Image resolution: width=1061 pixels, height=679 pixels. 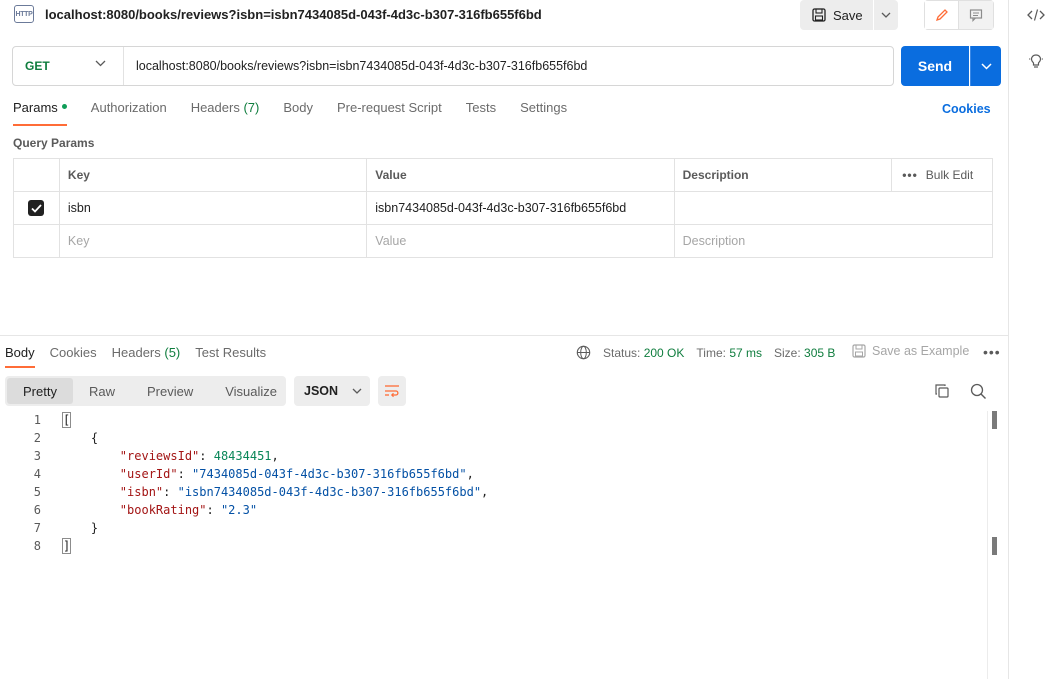 I want to click on line-number: 5, so click(x=37, y=492).